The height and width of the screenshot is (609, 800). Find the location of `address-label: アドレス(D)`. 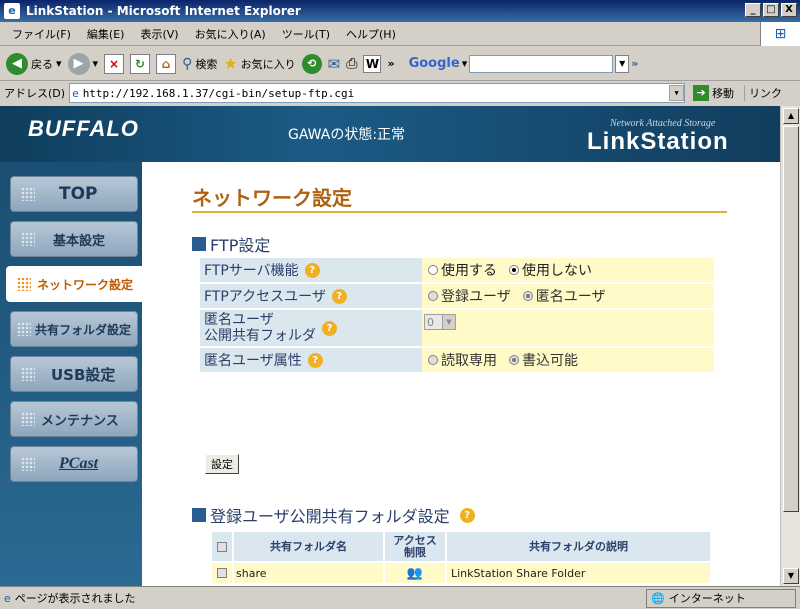

address-label: アドレス(D) is located at coordinates (35, 93).